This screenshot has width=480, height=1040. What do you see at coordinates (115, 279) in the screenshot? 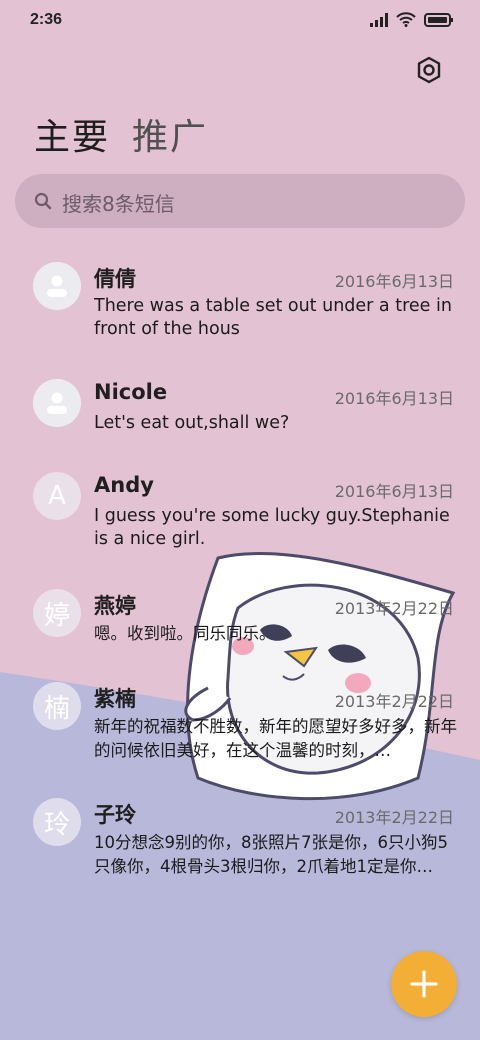
I see `contact-name: 倩倩` at bounding box center [115, 279].